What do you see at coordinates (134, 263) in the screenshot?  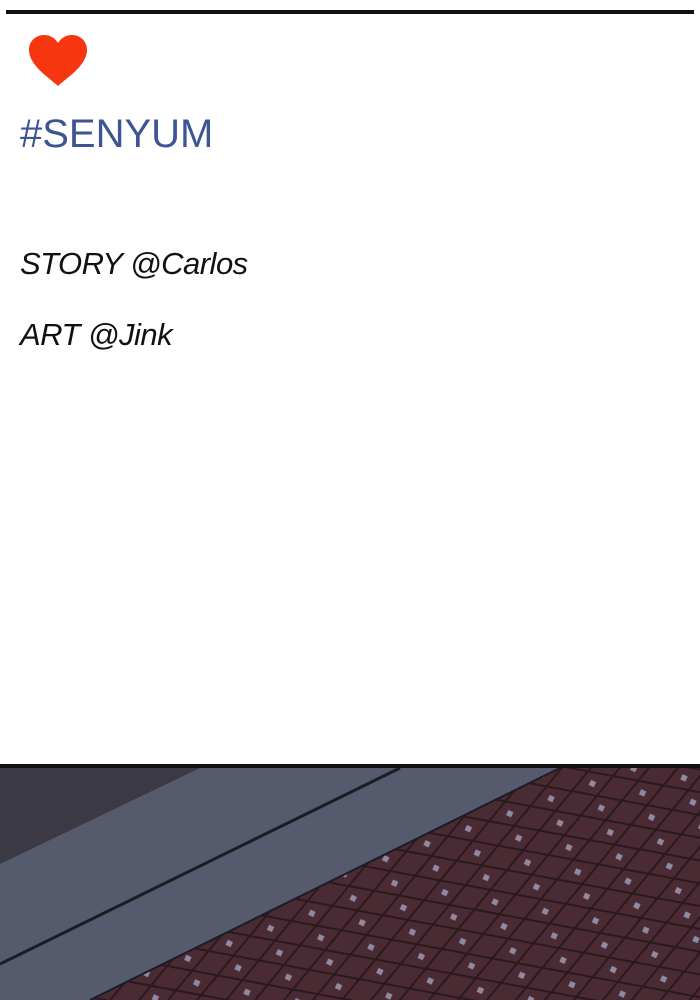 I see `story-credit: STORY @Carlos` at bounding box center [134, 263].